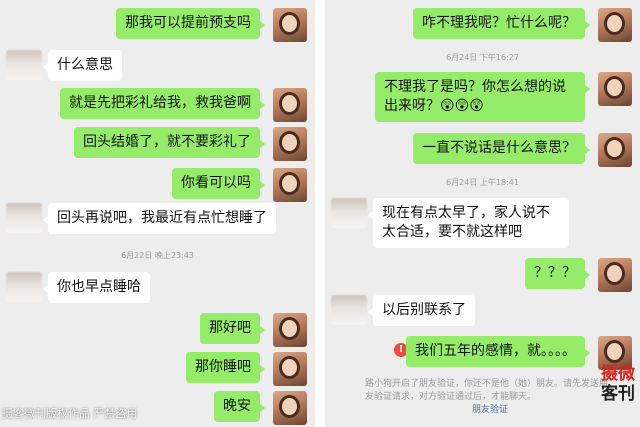 This screenshot has width=640, height=427. Describe the element at coordinates (225, 367) in the screenshot. I see `my-message-bubble: 那你睡吧` at that location.